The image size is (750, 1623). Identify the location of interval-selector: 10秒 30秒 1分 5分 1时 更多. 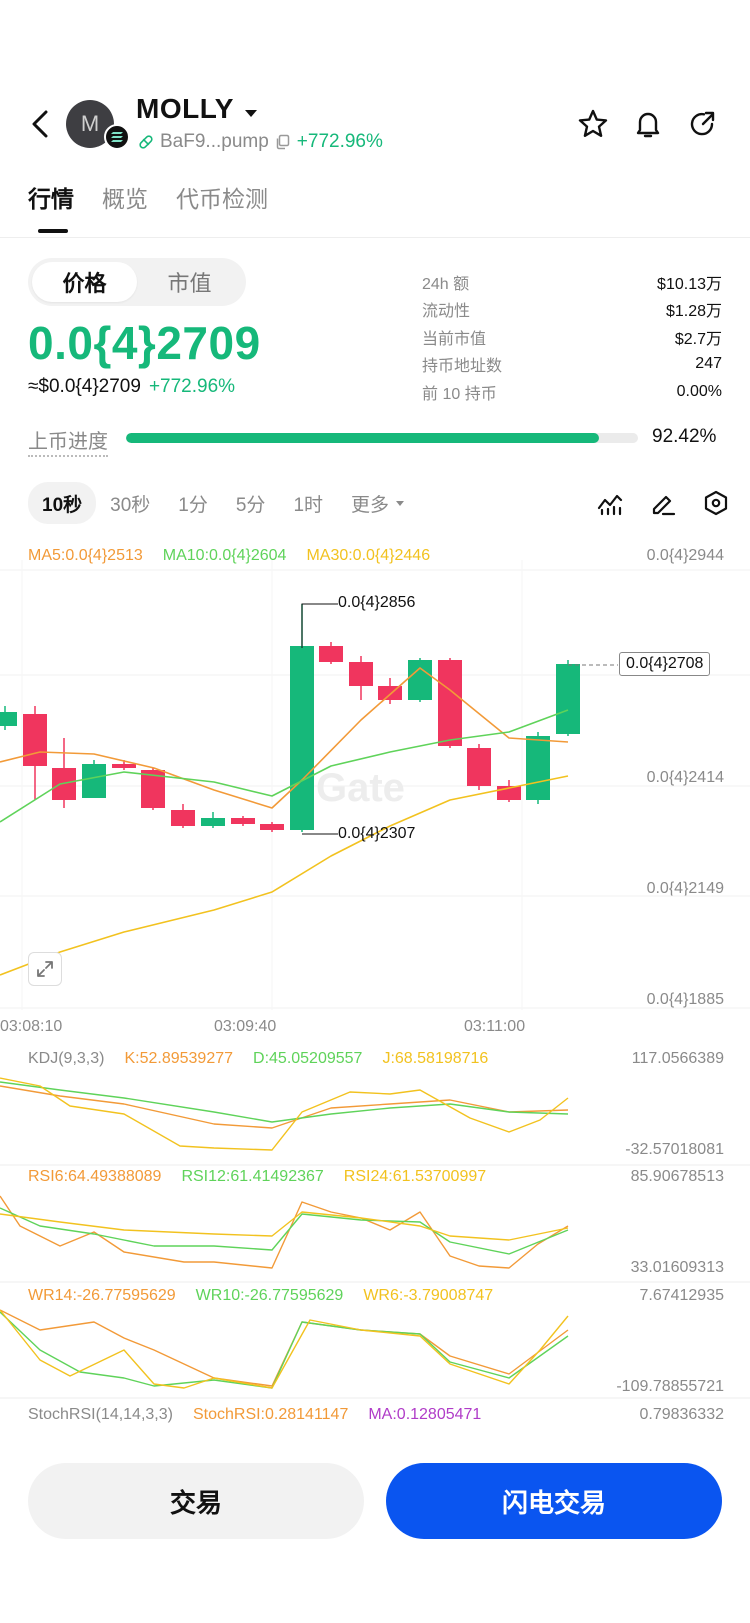
(224, 503).